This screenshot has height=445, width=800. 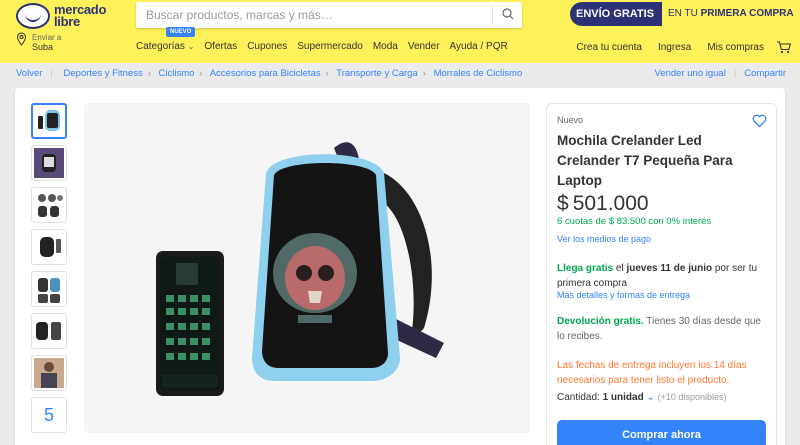 I want to click on promo-free-shipping: ENVÍO GRATIS, so click(x=616, y=14).